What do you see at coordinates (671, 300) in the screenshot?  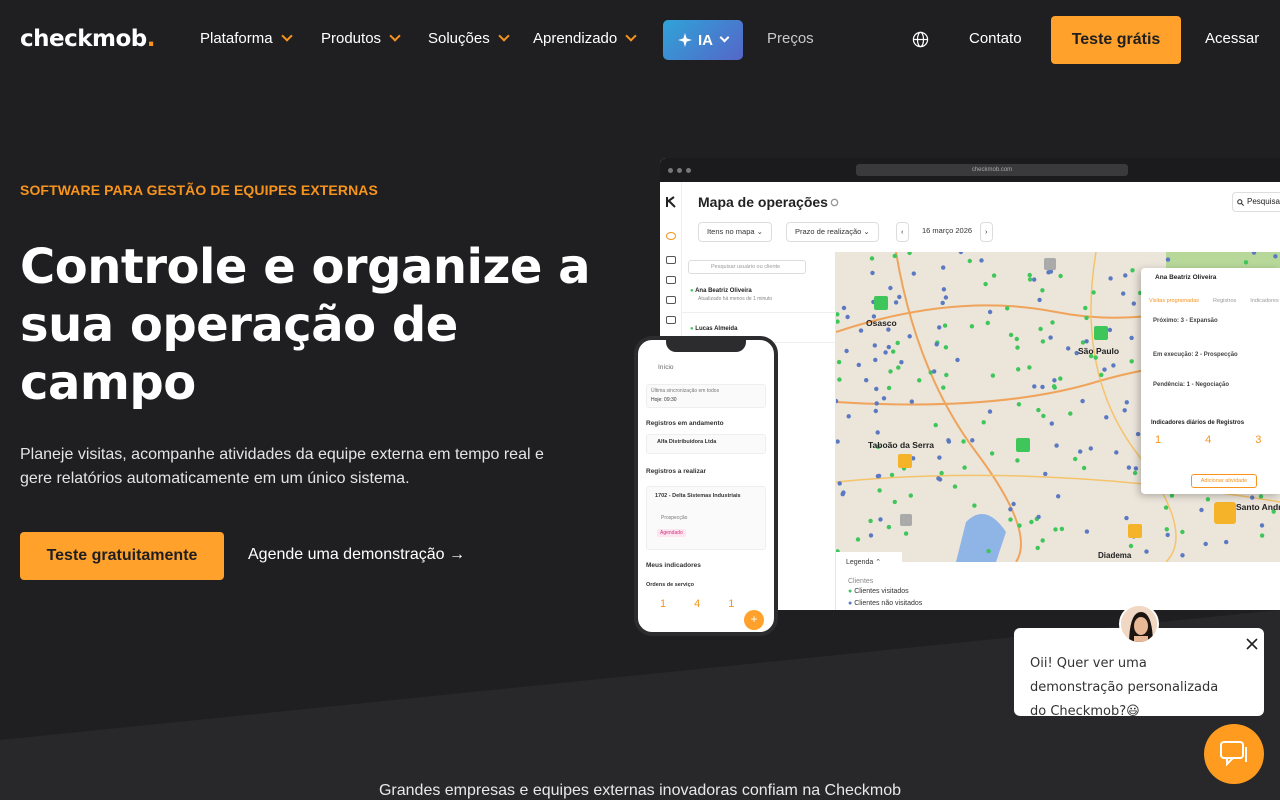 I see `building-icon` at bounding box center [671, 300].